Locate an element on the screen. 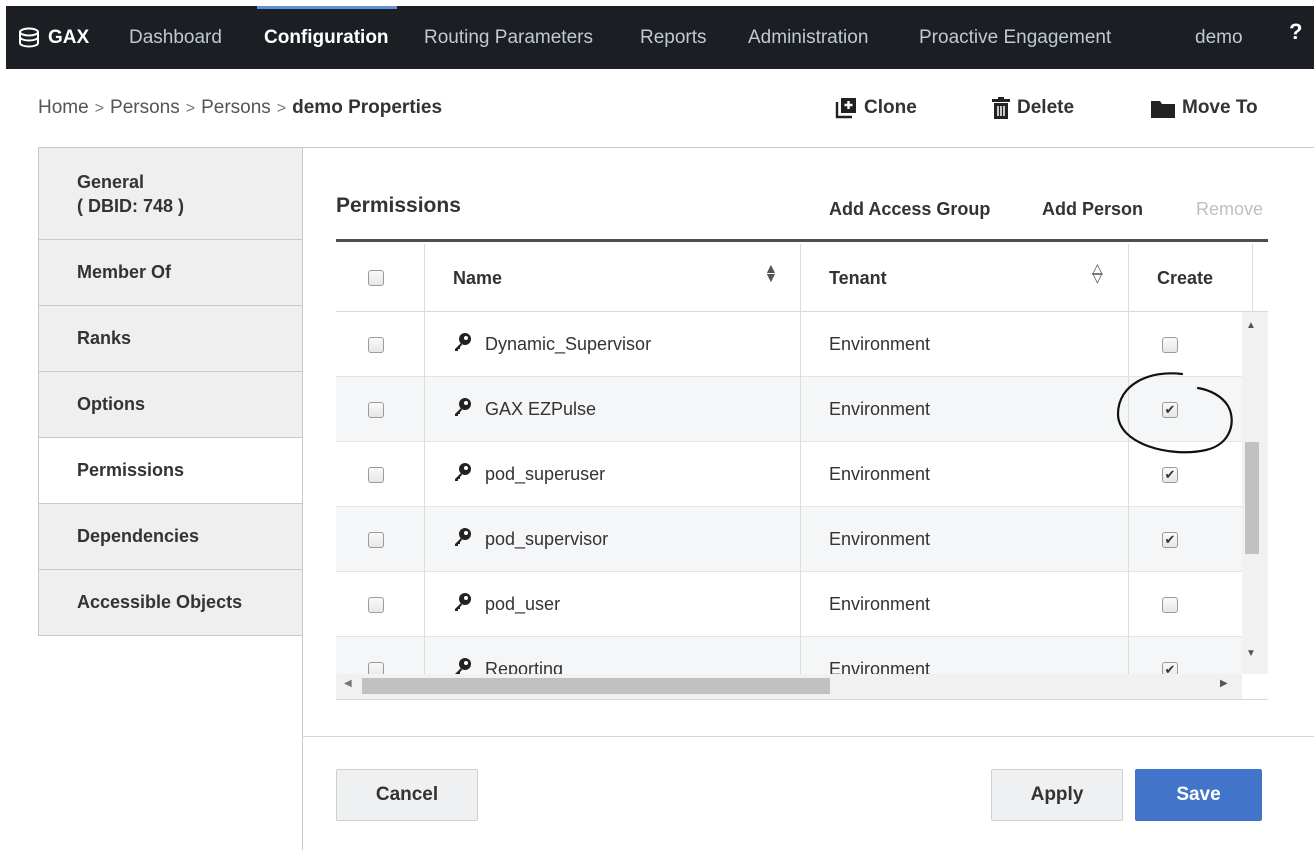 This screenshot has height=850, width=1314. nav-administration: Administration is located at coordinates (808, 37).